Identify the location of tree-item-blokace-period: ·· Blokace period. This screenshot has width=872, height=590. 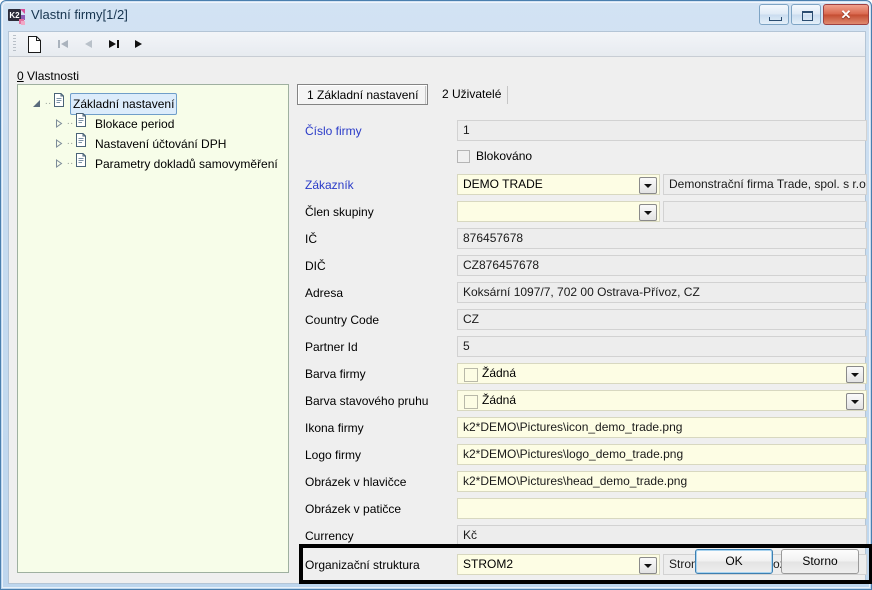
(153, 122).